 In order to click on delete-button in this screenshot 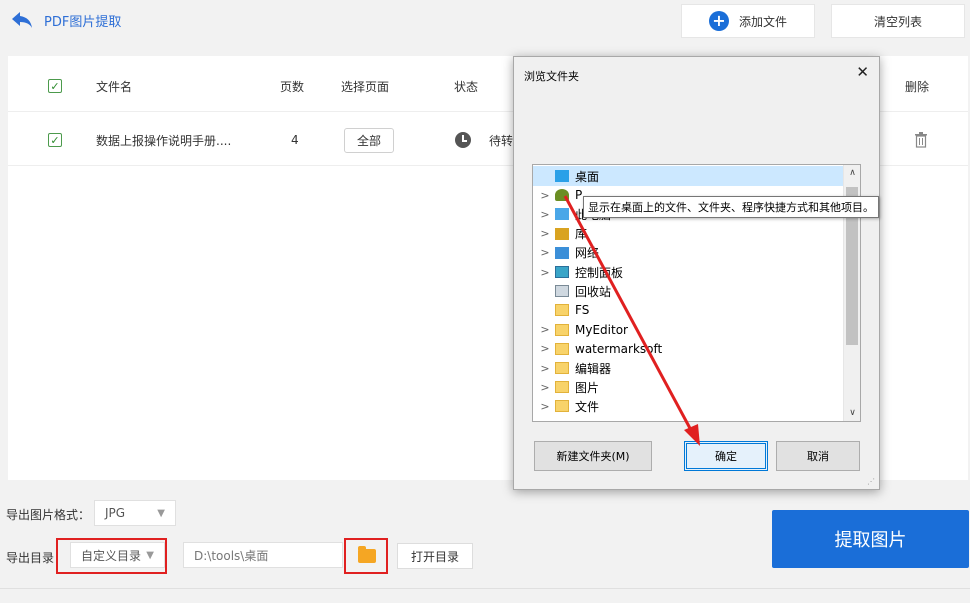, I will do `click(921, 140)`.